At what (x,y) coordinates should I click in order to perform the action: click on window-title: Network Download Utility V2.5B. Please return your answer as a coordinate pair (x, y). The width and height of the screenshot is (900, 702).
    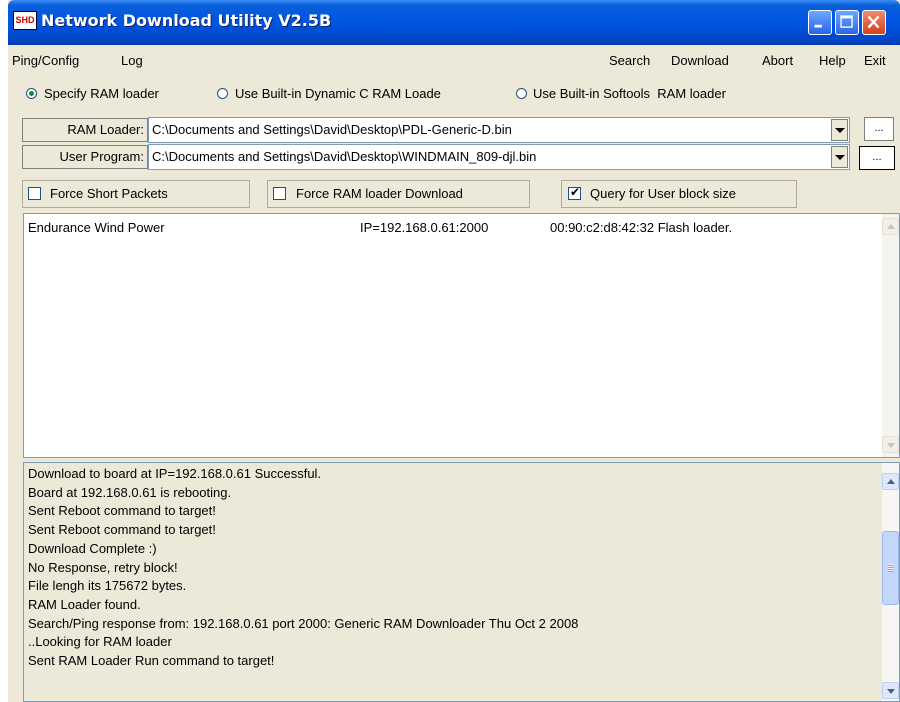
    Looking at the image, I should click on (186, 20).